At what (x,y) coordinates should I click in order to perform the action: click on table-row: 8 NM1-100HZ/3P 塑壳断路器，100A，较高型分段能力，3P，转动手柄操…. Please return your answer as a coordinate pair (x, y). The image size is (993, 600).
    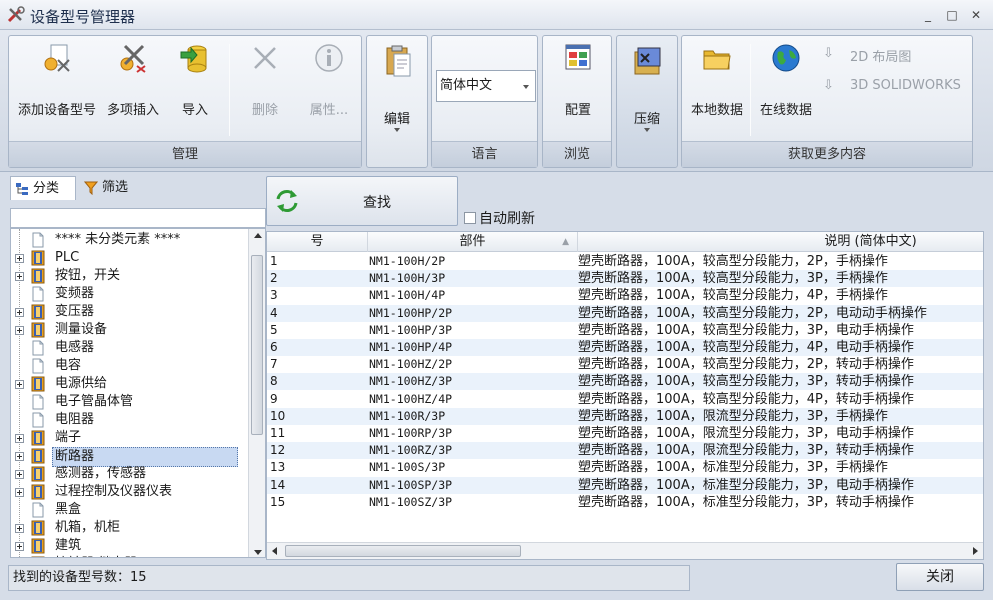
    Looking at the image, I should click on (625, 382).